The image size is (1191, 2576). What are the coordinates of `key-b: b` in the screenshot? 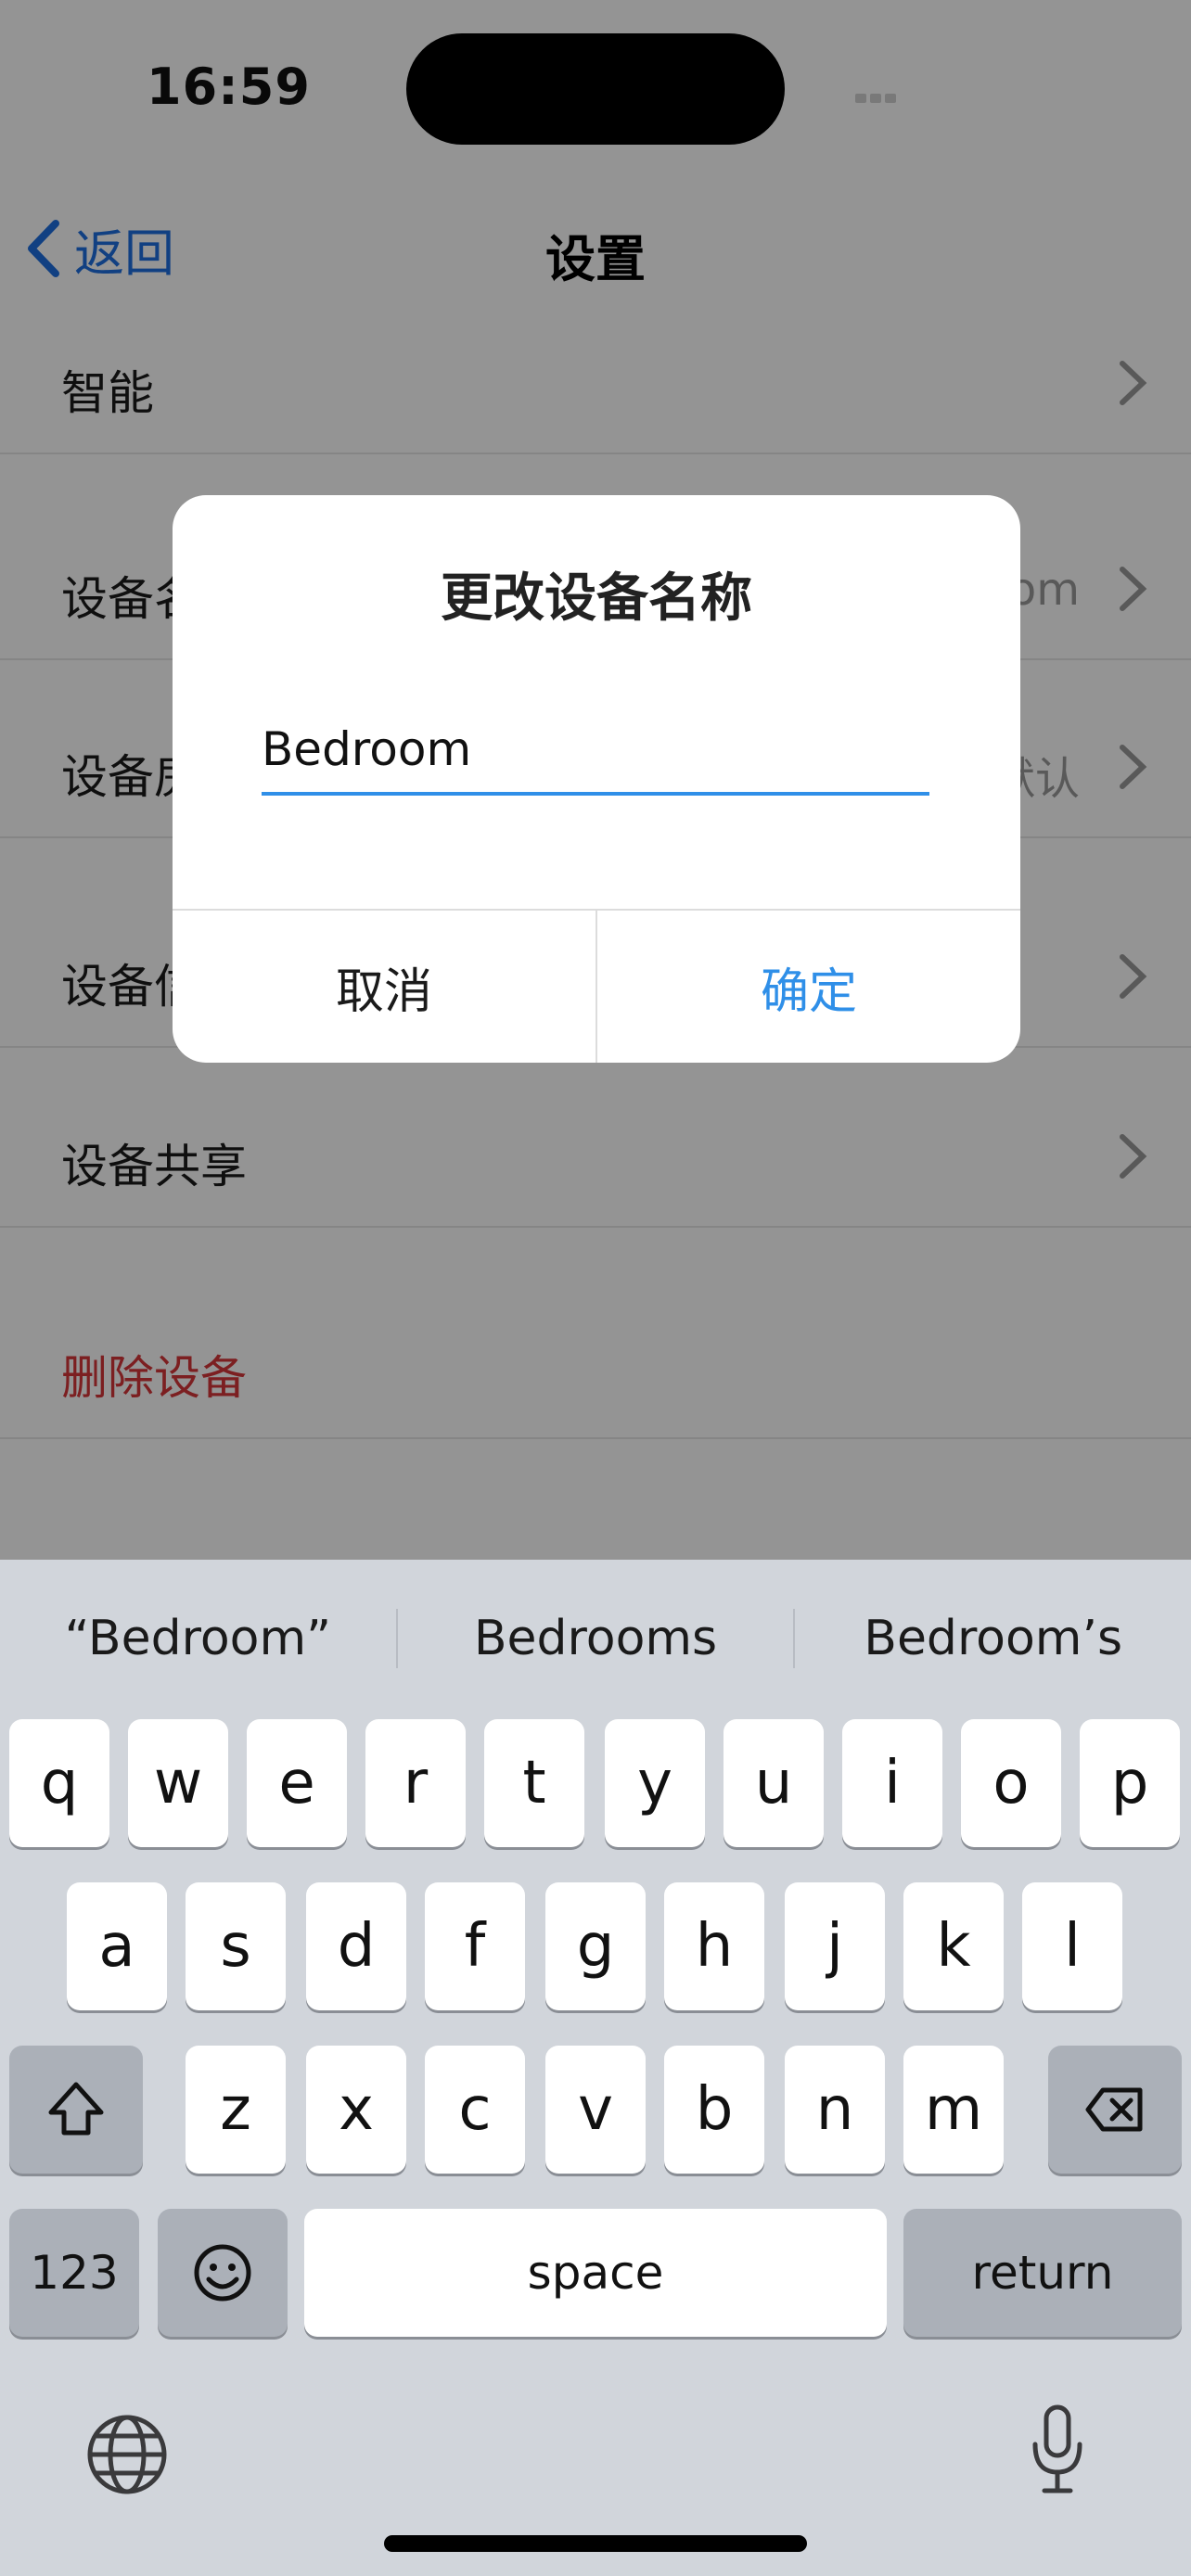 It's located at (714, 2110).